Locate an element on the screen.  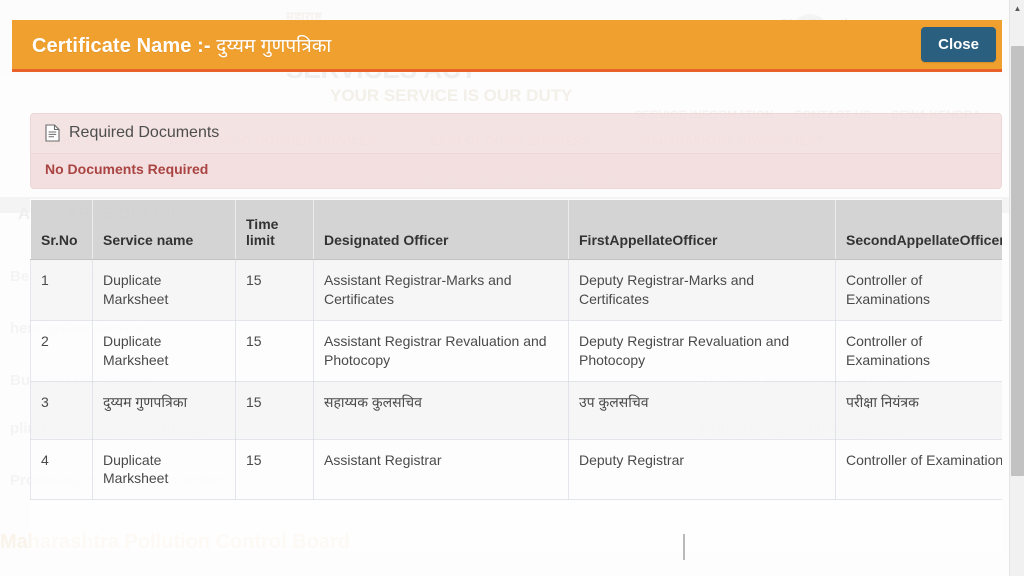
vertical-scroll-thumb is located at coordinates (1017, 261).